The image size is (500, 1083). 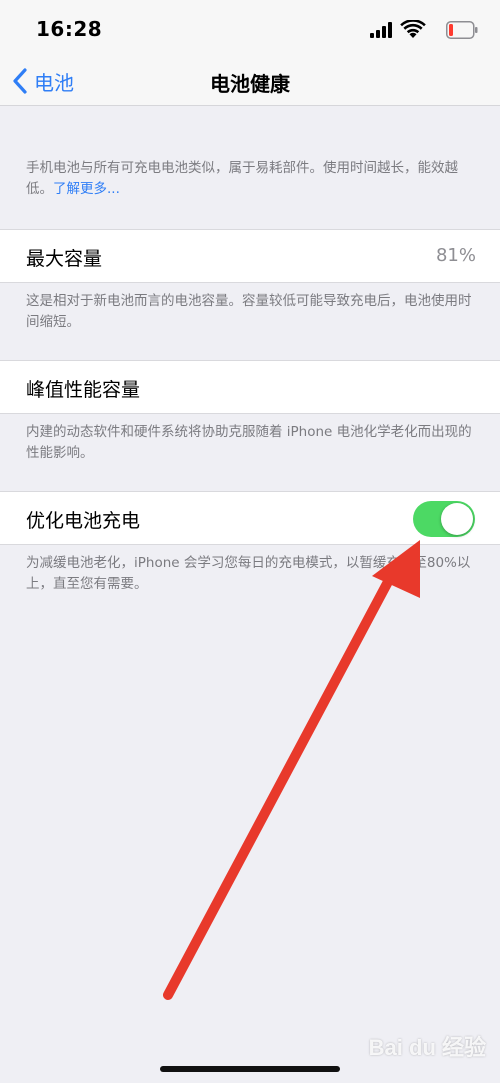 I want to click on signal-icon, so click(x=381, y=30).